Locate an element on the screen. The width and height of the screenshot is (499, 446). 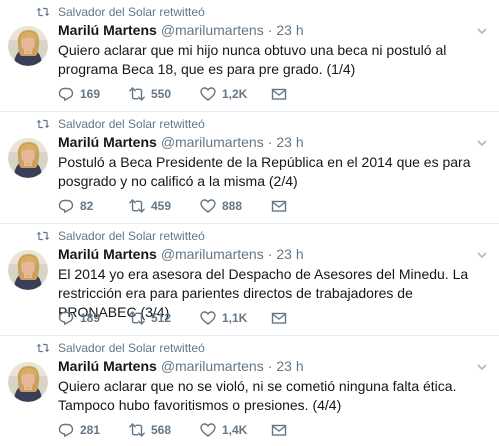
tweet-actions: 82 459 888 is located at coordinates (200, 206).